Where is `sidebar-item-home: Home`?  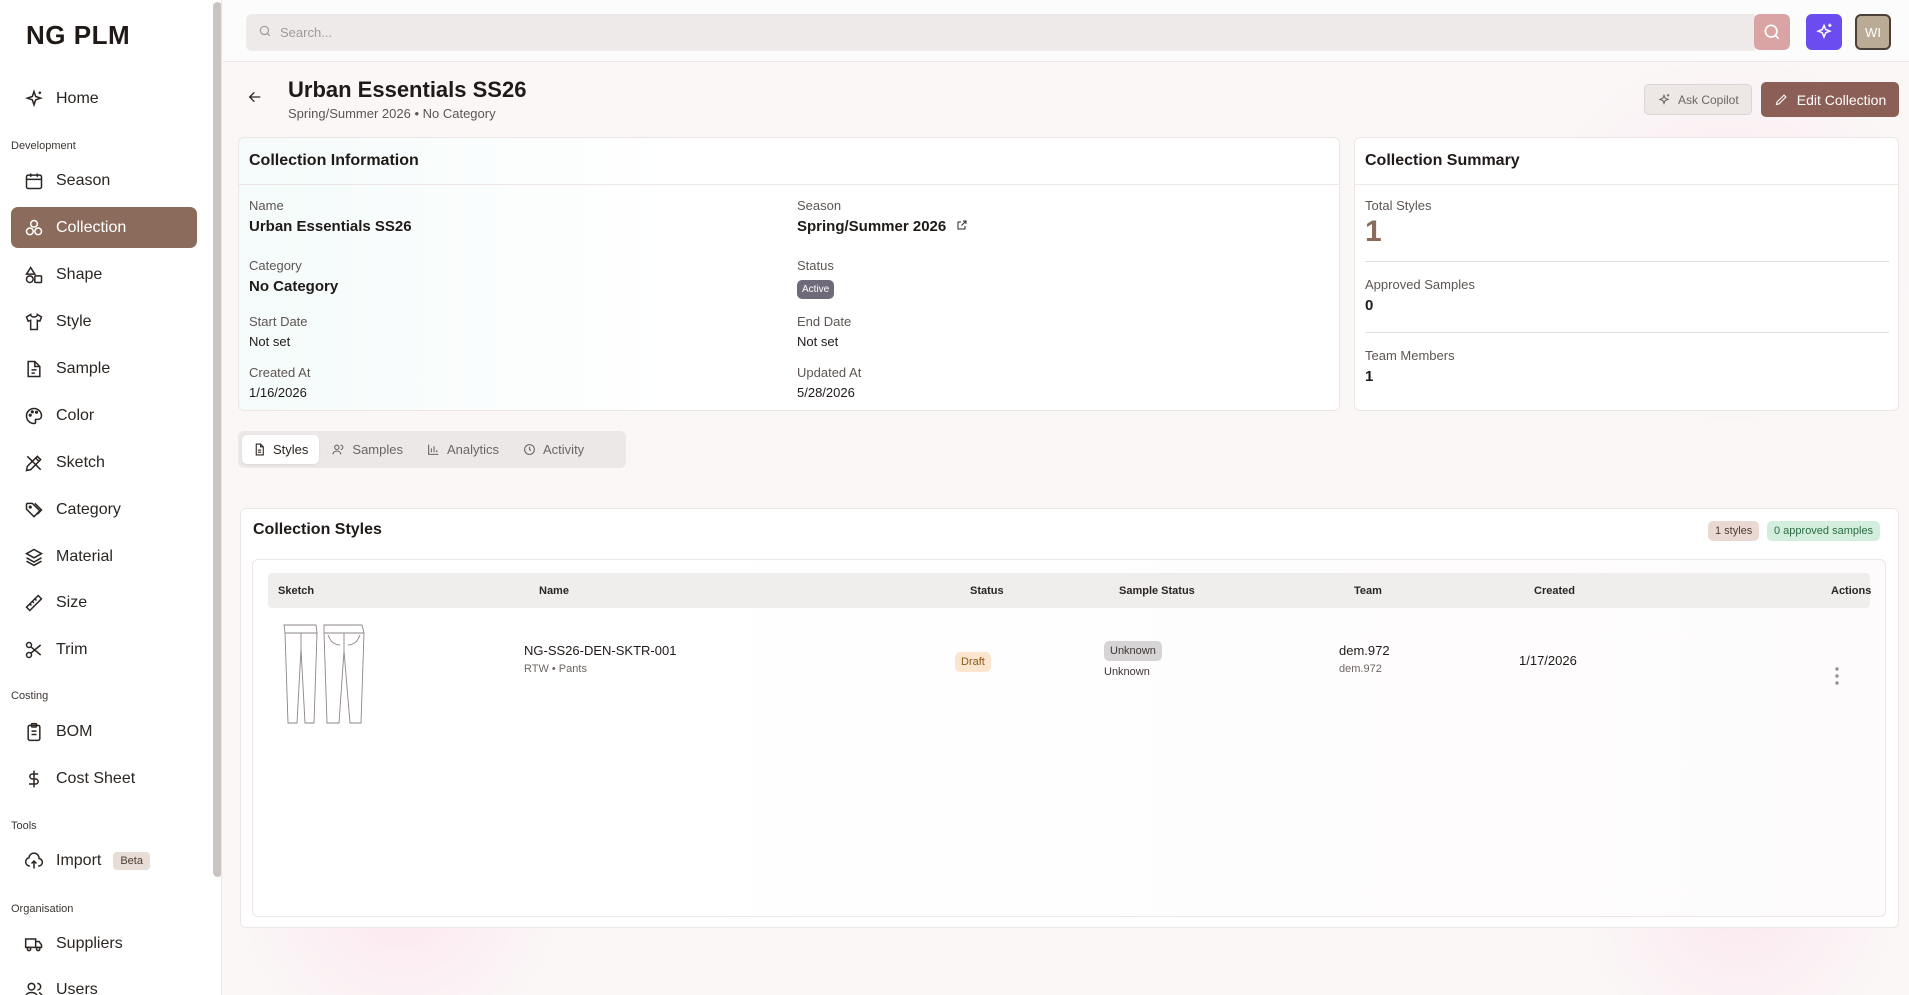 sidebar-item-home: Home is located at coordinates (104, 98).